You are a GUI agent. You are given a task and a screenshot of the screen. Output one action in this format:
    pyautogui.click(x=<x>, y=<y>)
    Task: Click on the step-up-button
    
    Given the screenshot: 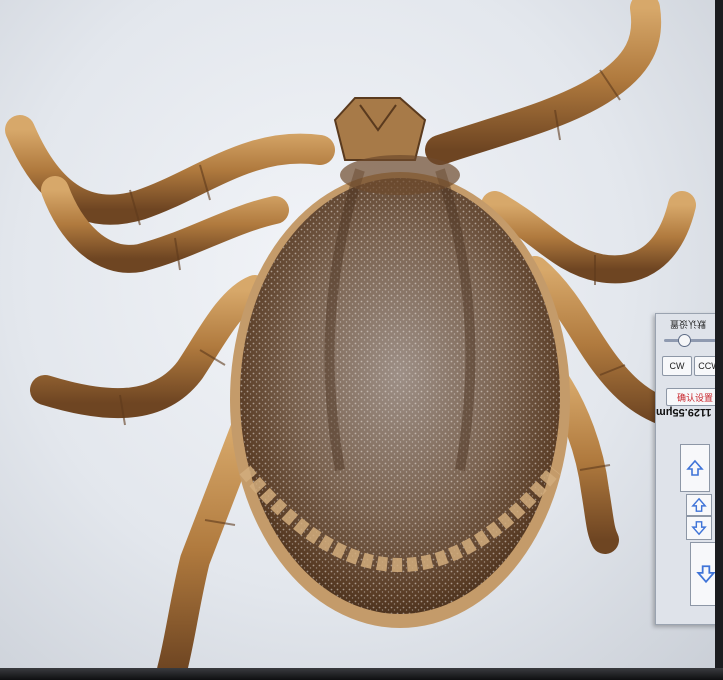 What is the action you would take?
    pyautogui.click(x=699, y=505)
    